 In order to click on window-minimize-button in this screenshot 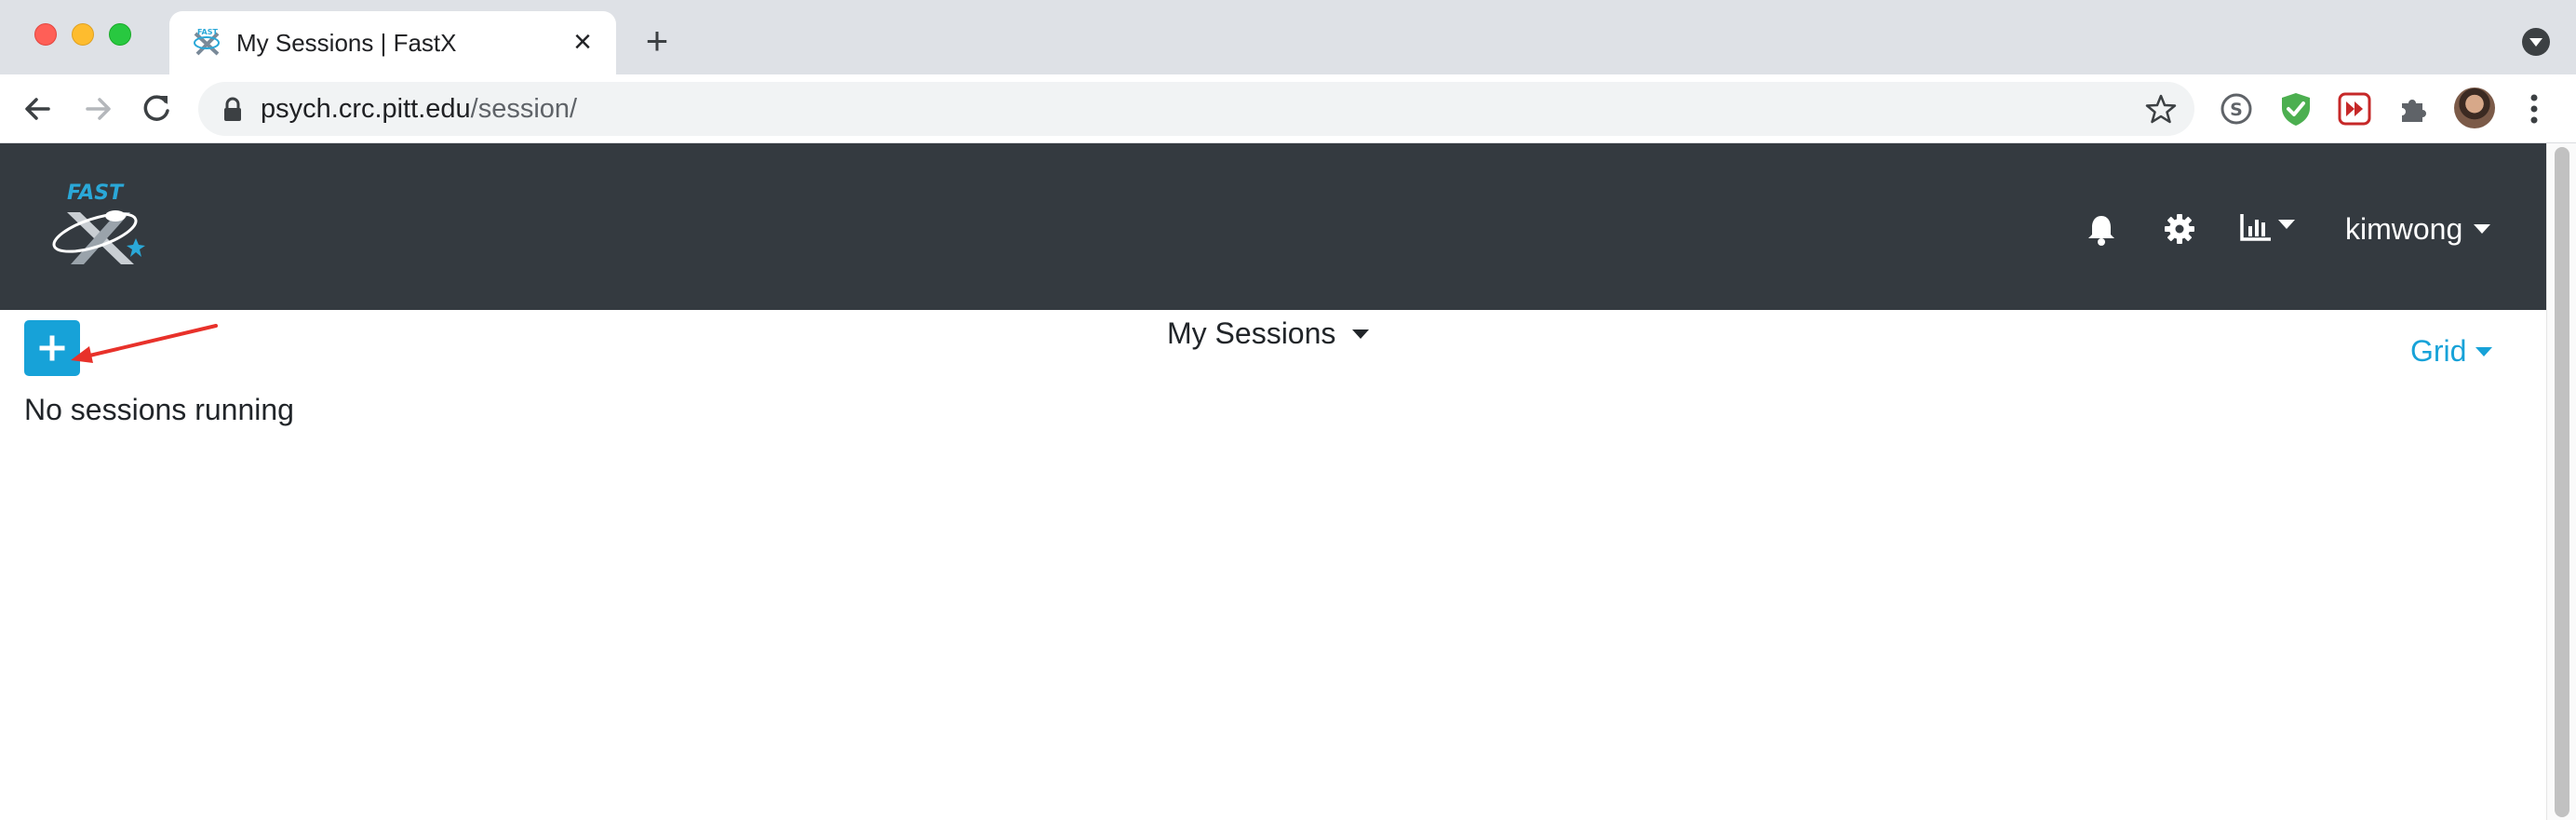, I will do `click(83, 34)`.